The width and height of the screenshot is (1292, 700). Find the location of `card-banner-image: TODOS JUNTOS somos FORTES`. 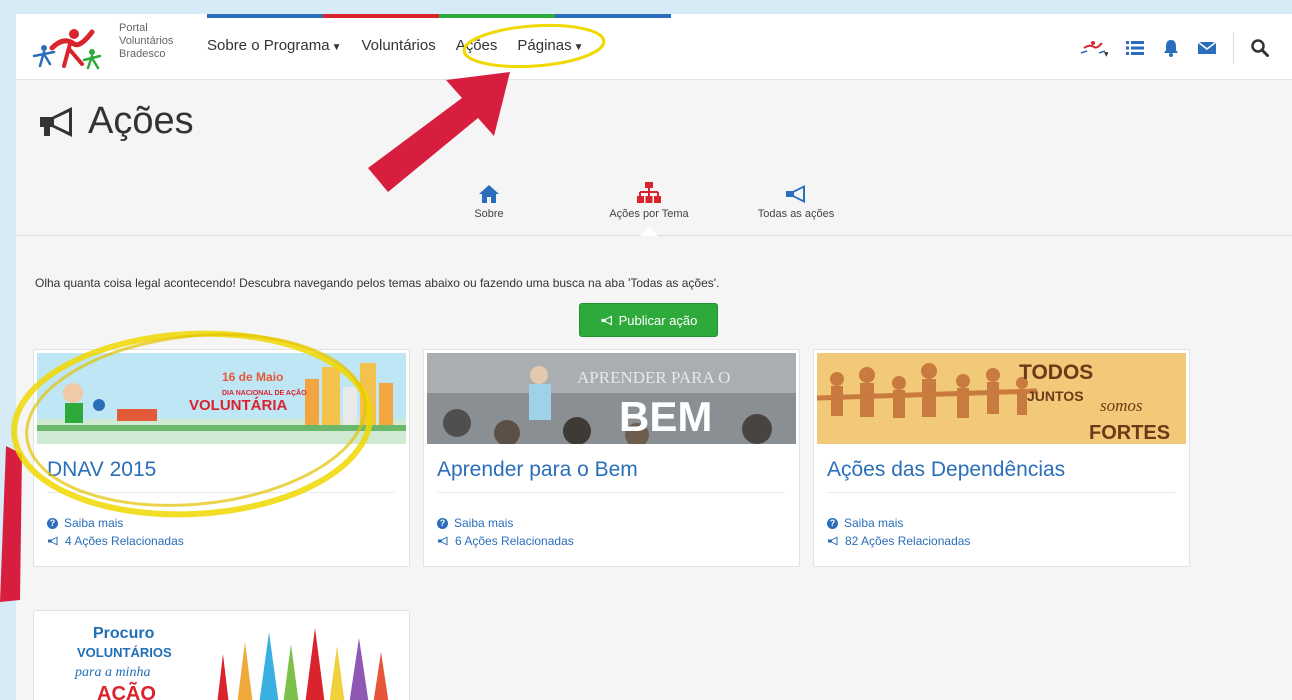

card-banner-image: TODOS JUNTOS somos FORTES is located at coordinates (1001, 398).